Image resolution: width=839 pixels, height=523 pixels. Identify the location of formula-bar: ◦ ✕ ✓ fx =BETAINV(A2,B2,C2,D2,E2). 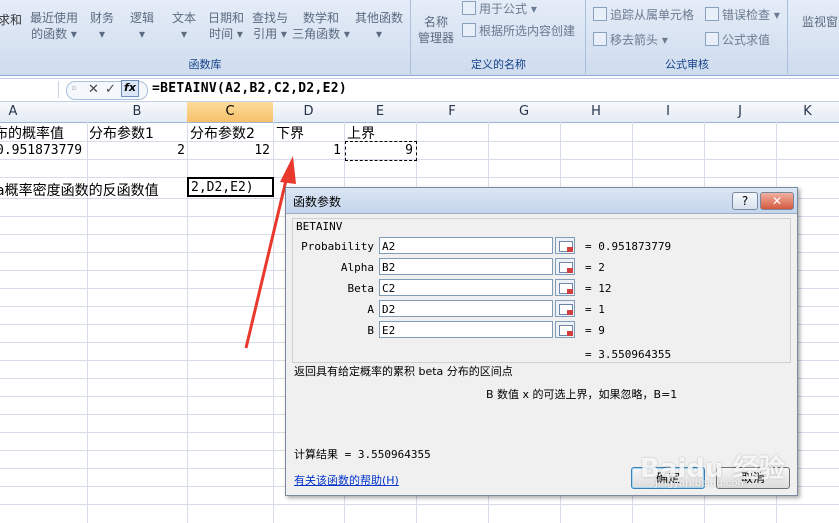
(419, 90).